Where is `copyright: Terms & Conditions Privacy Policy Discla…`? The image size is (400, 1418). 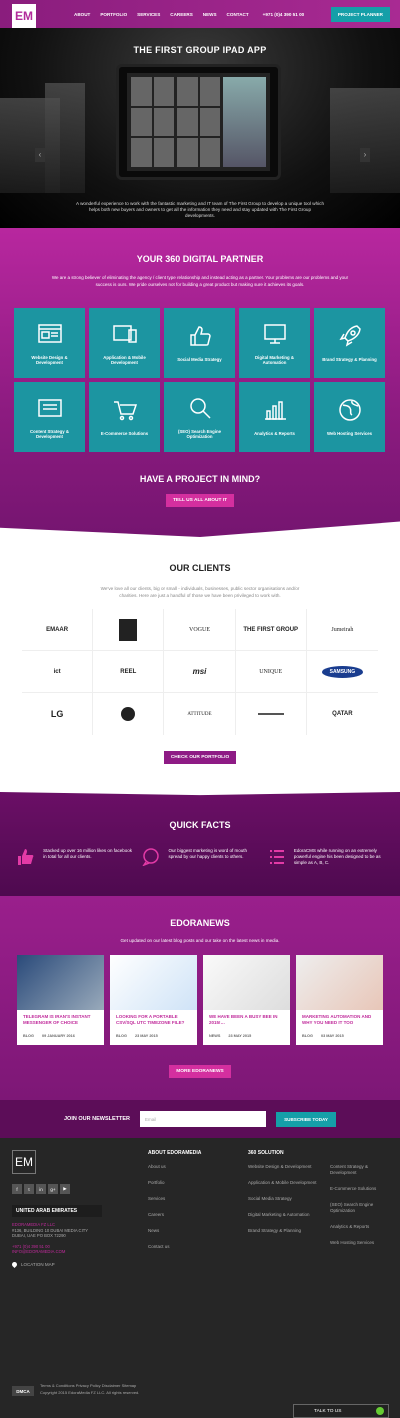
copyright: Terms & Conditions Privacy Policy Discla… is located at coordinates (90, 1389).